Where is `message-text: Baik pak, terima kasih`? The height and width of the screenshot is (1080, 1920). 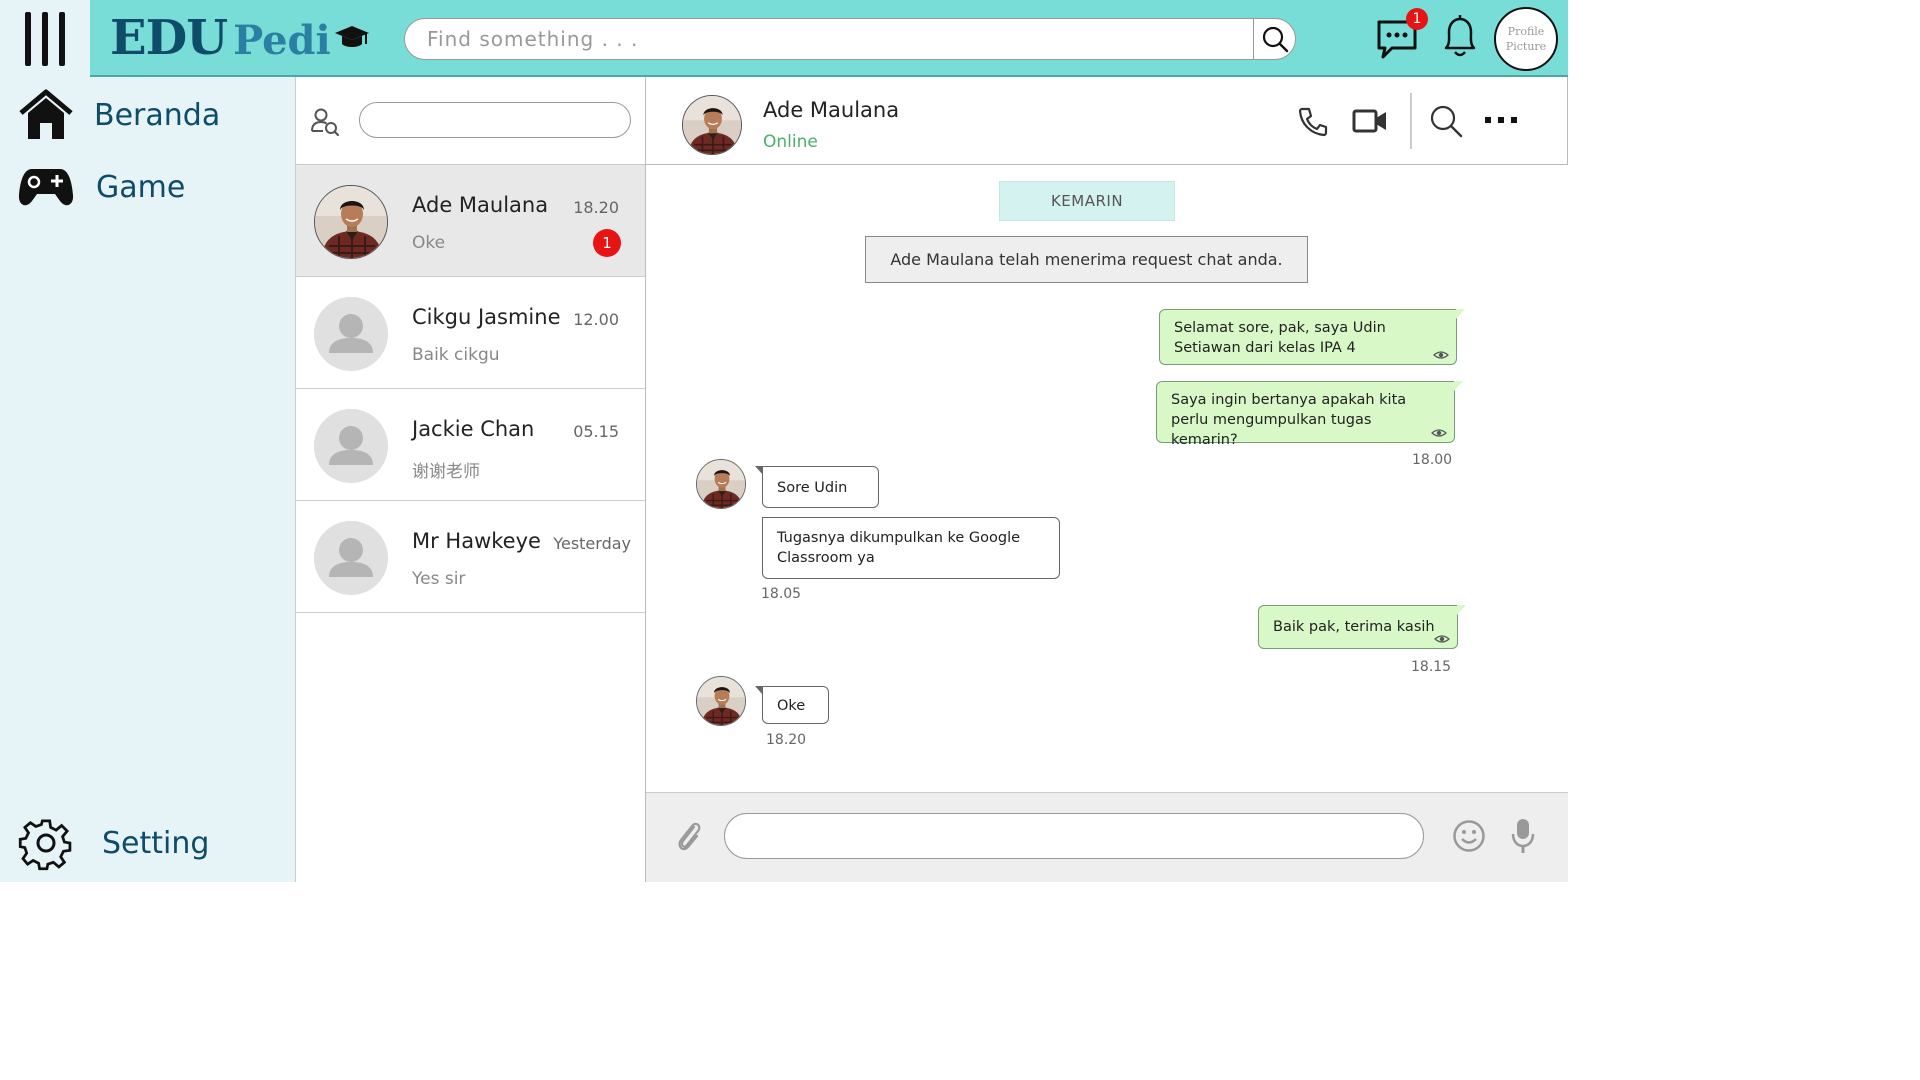 message-text: Baik pak, terima kasih is located at coordinates (1354, 627).